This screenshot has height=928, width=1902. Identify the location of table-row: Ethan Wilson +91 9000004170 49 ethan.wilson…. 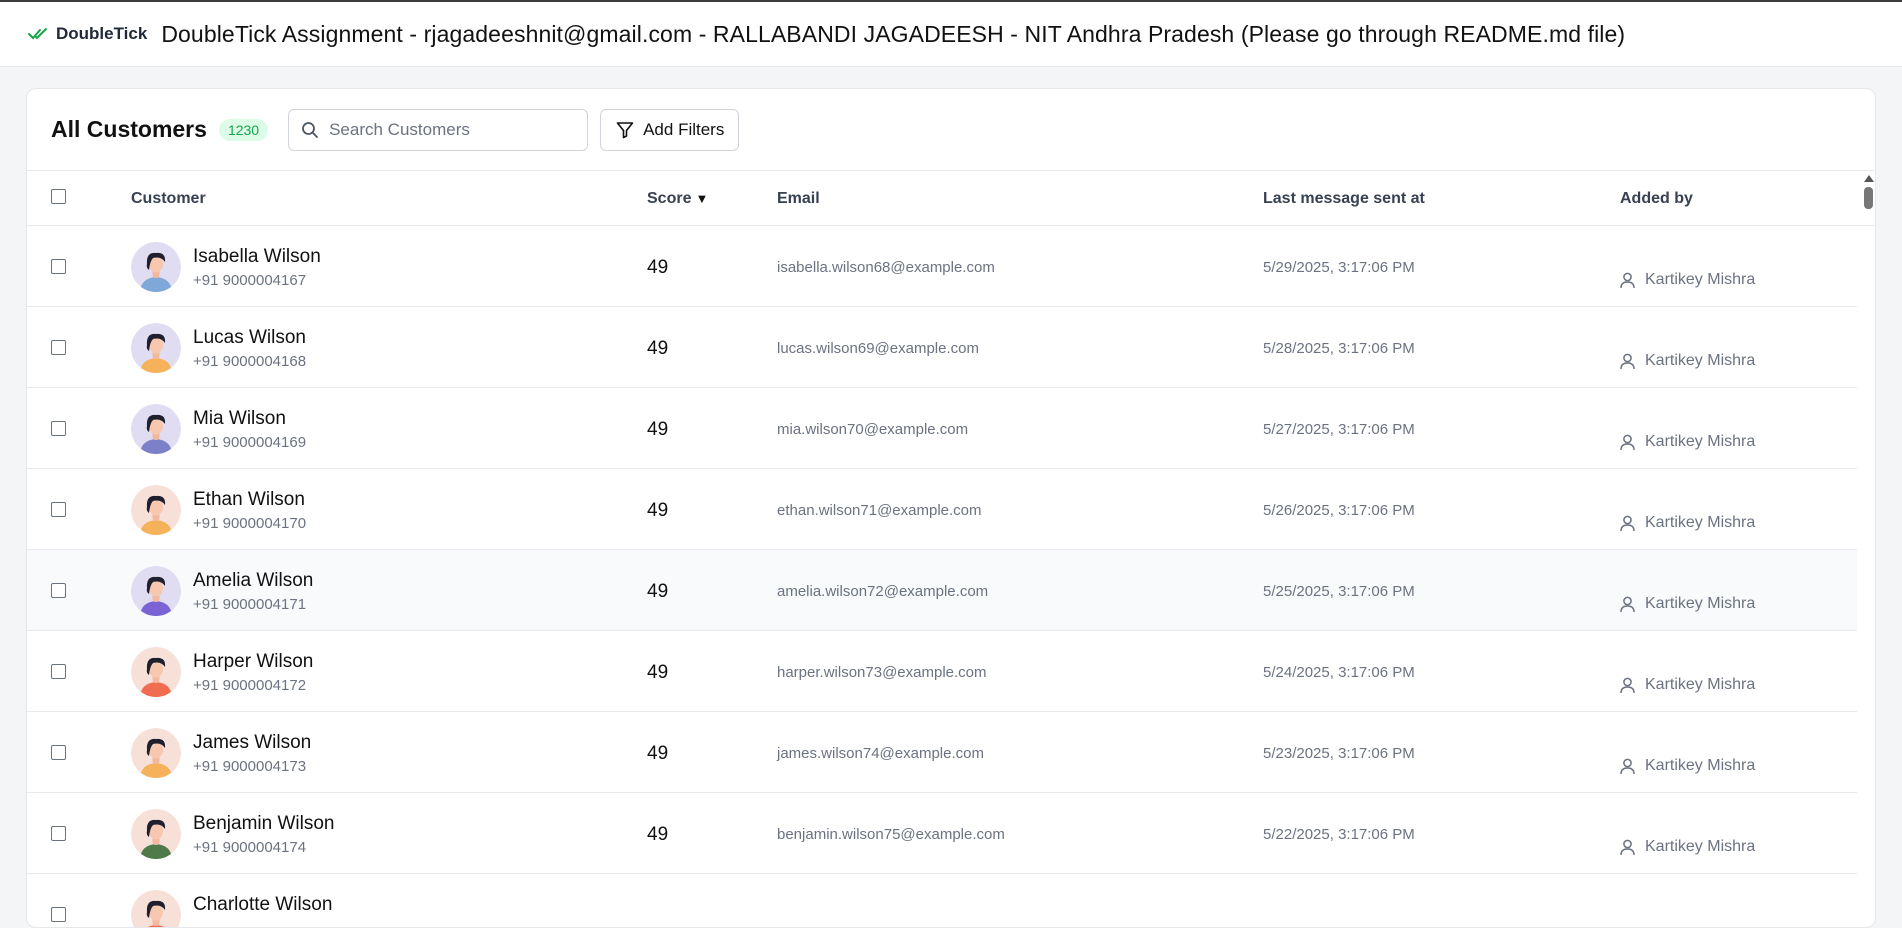
(942, 509).